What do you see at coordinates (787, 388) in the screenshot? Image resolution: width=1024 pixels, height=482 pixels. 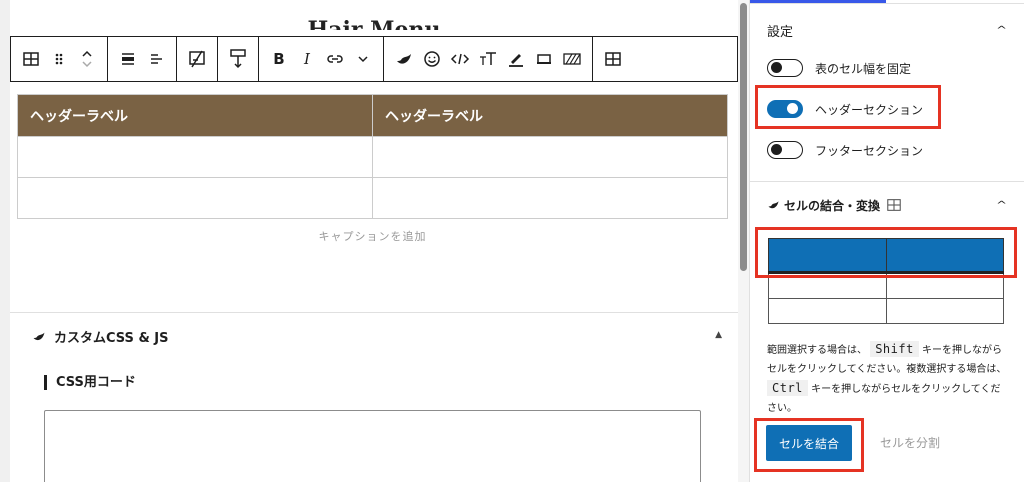 I see `ctrl-key-code: Ctrl` at bounding box center [787, 388].